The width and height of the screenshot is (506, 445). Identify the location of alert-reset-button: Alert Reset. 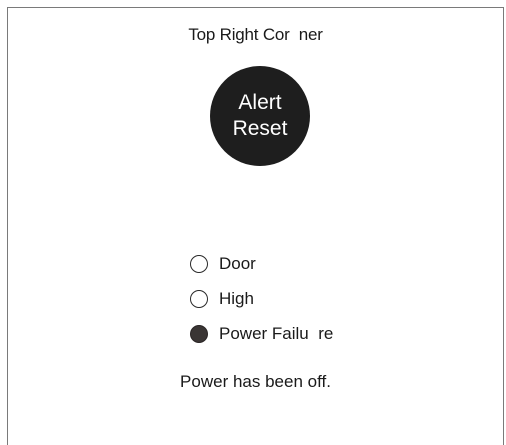
(260, 116).